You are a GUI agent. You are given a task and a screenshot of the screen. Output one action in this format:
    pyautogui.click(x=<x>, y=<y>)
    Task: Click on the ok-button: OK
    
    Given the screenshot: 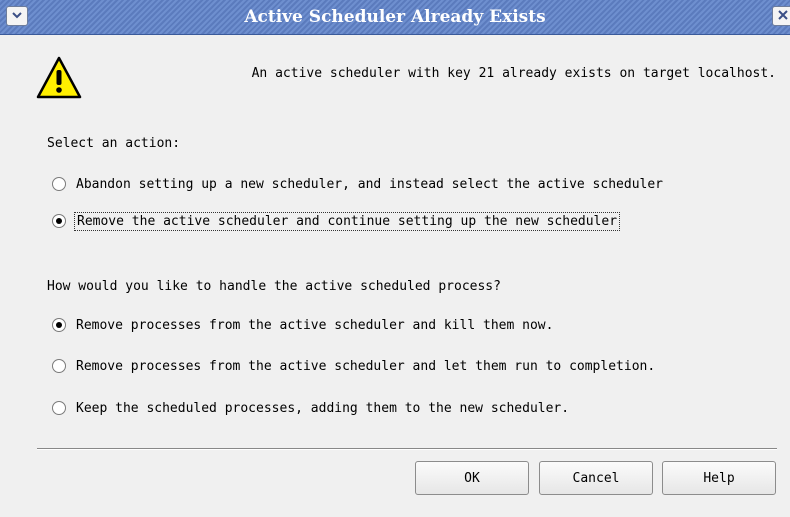 What is the action you would take?
    pyautogui.click(x=472, y=478)
    